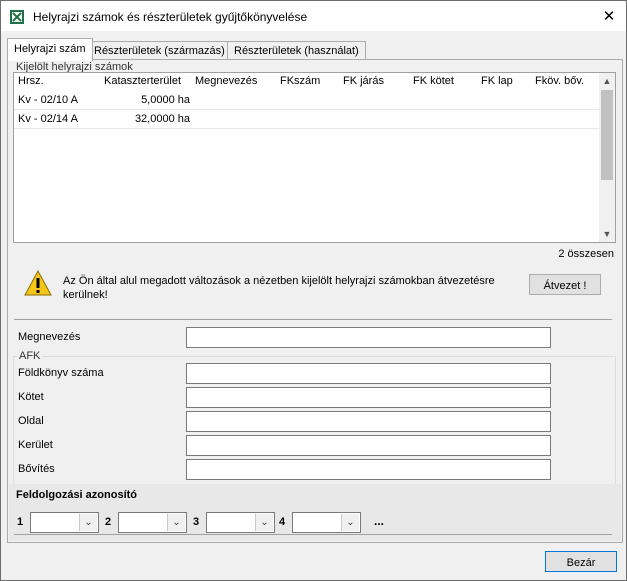  I want to click on land-registry-label: Földkönyv száma, so click(61, 373).